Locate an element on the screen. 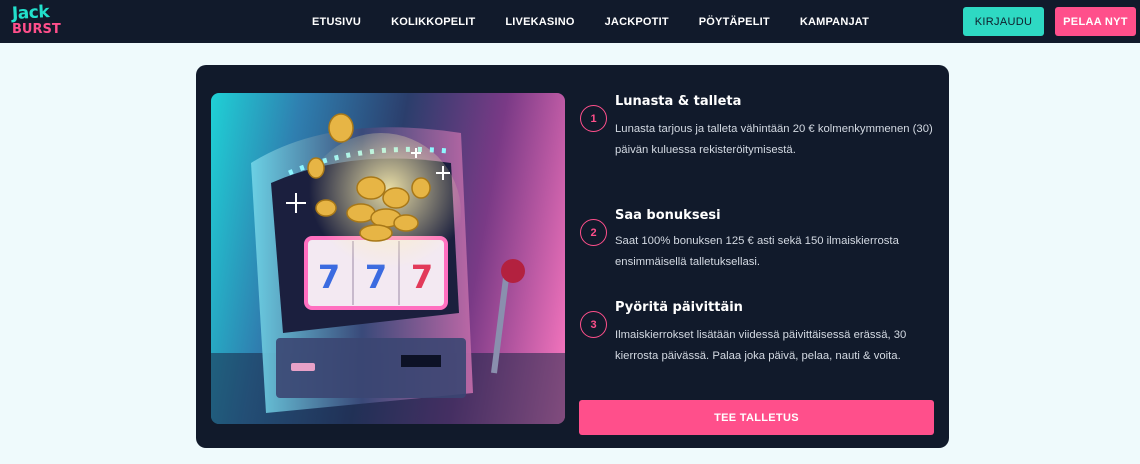 The width and height of the screenshot is (1140, 464). step-title: Pyöritä päivittäin is located at coordinates (679, 307).